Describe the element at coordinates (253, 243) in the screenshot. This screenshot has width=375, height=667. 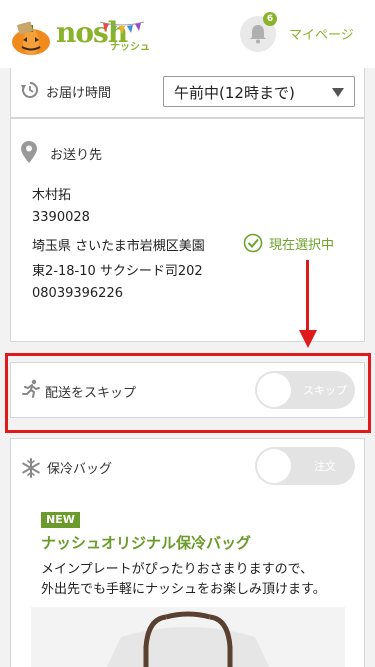
I see `check-circle-icon` at that location.